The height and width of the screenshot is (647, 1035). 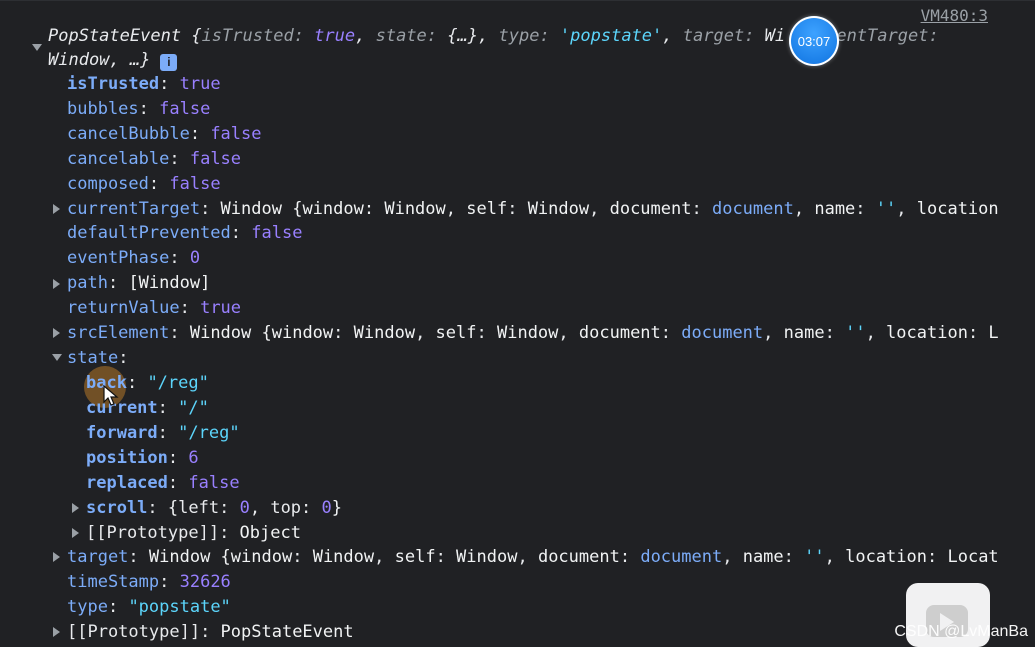 I want to click on summary-comma: ,, so click(x=488, y=36).